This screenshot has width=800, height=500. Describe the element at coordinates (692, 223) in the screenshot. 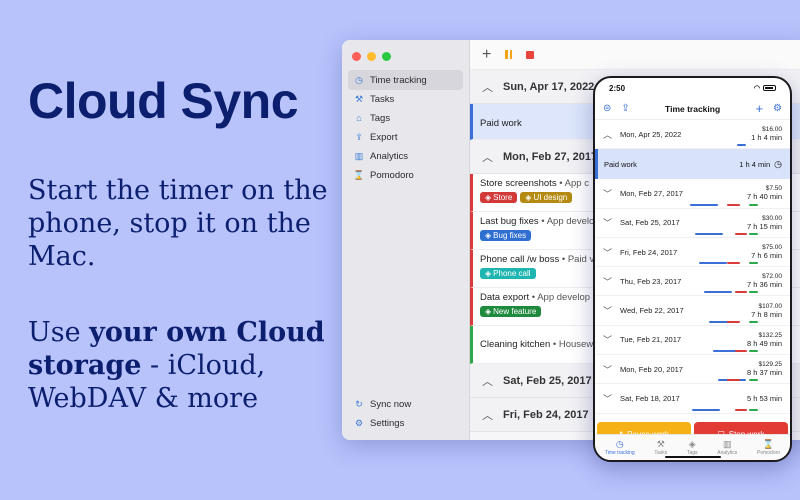

I see `day-row: ﹀ Sat, Feb 25, 2017 $30.00 7 h 15 min` at that location.